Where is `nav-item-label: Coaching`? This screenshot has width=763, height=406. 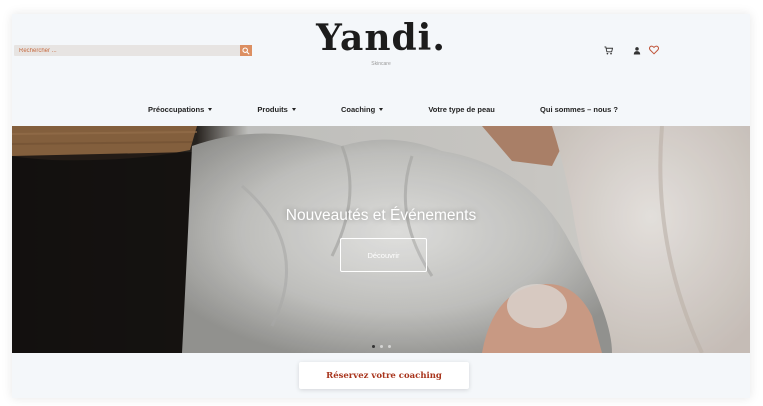
nav-item-label: Coaching is located at coordinates (358, 109).